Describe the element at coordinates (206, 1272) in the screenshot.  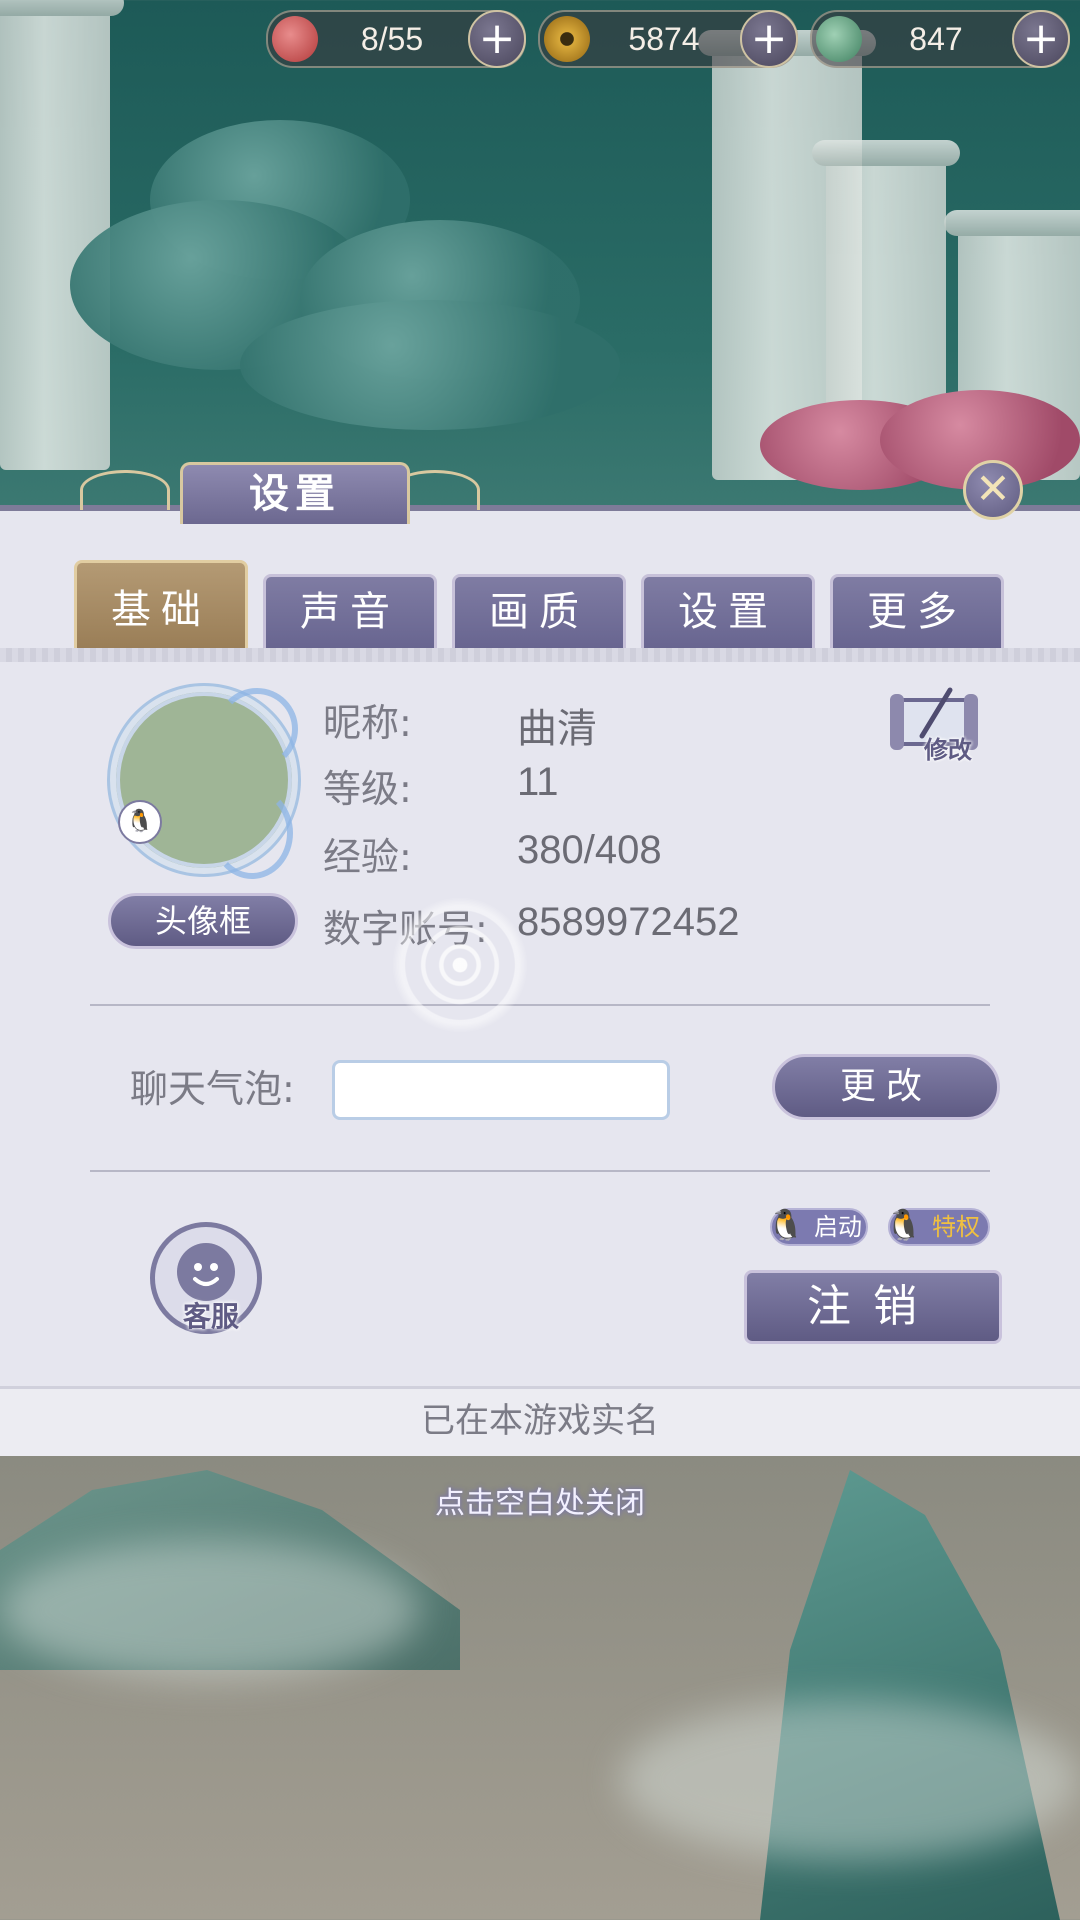
I see `headset-icon` at that location.